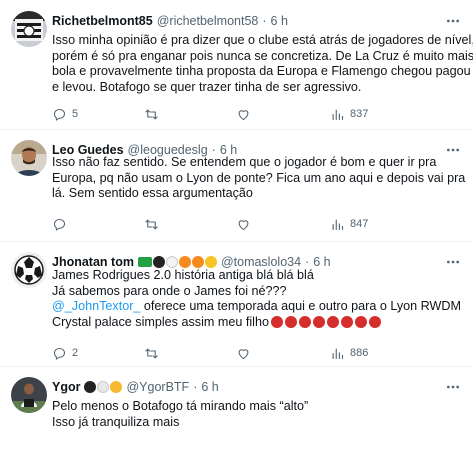 The height and width of the screenshot is (466, 473). I want to click on white-circle-icon, so click(103, 387).